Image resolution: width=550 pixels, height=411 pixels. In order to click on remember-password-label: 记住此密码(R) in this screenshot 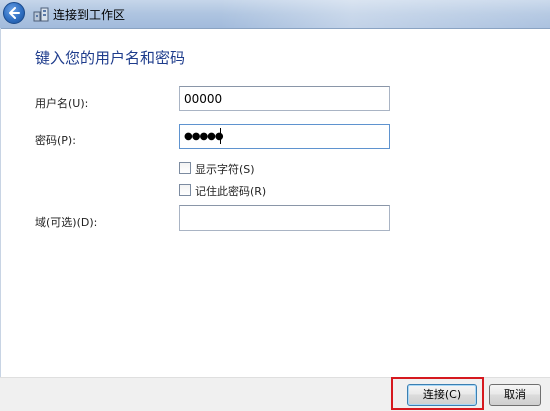, I will do `click(231, 191)`.